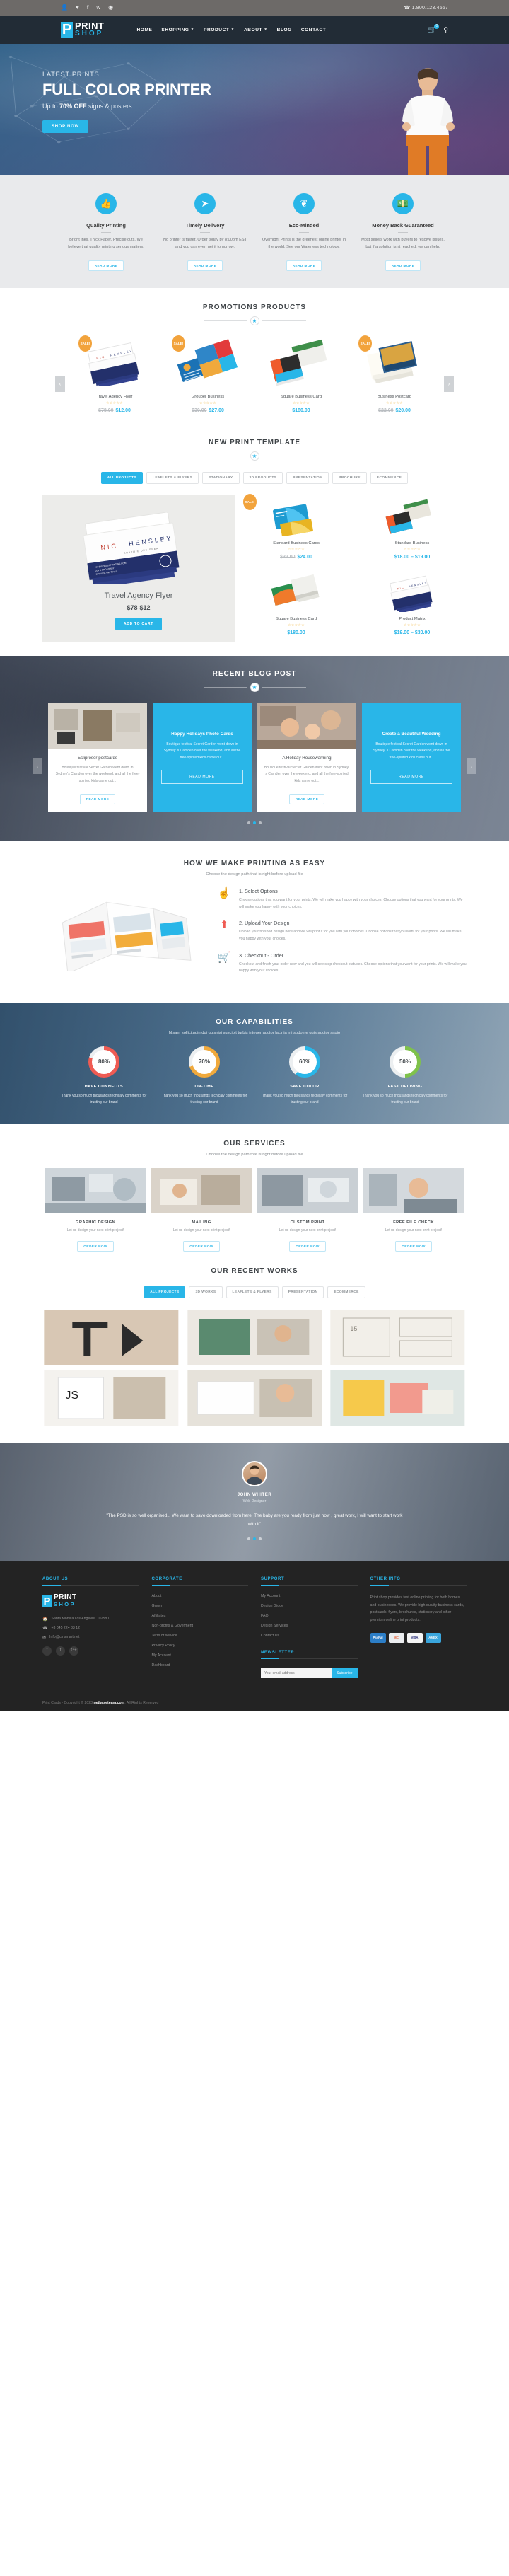 This screenshot has width=509, height=2576. Describe the element at coordinates (45, 1628) in the screenshot. I see `phone-icon: ☎` at that location.